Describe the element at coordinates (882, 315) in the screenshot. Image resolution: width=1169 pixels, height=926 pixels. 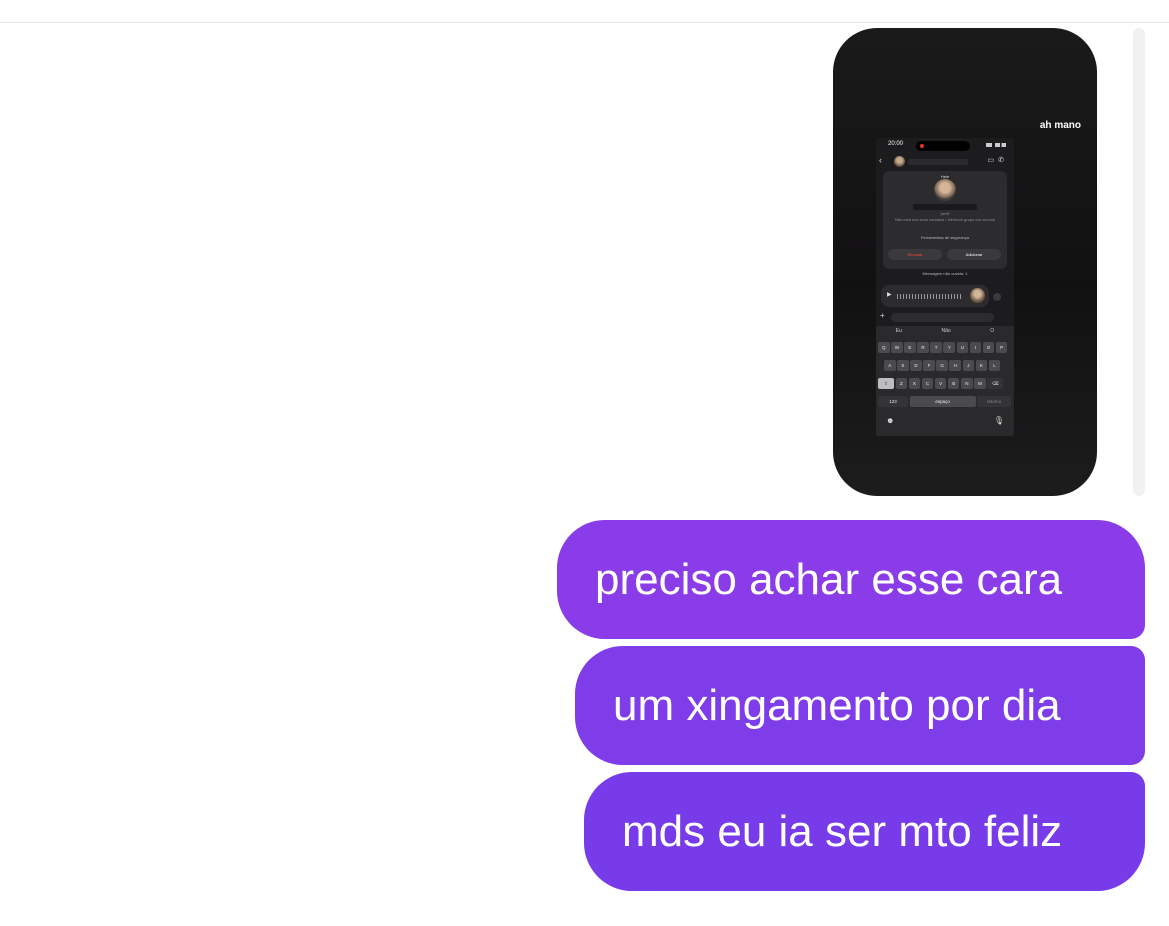
I see `plus-icon: +` at that location.